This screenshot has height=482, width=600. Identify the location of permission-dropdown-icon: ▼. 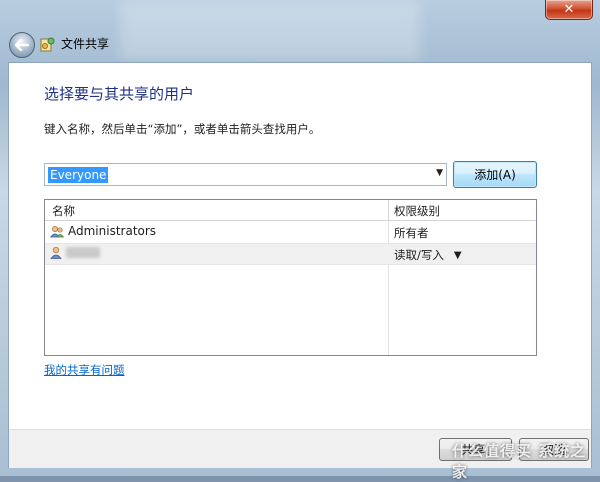
(458, 255).